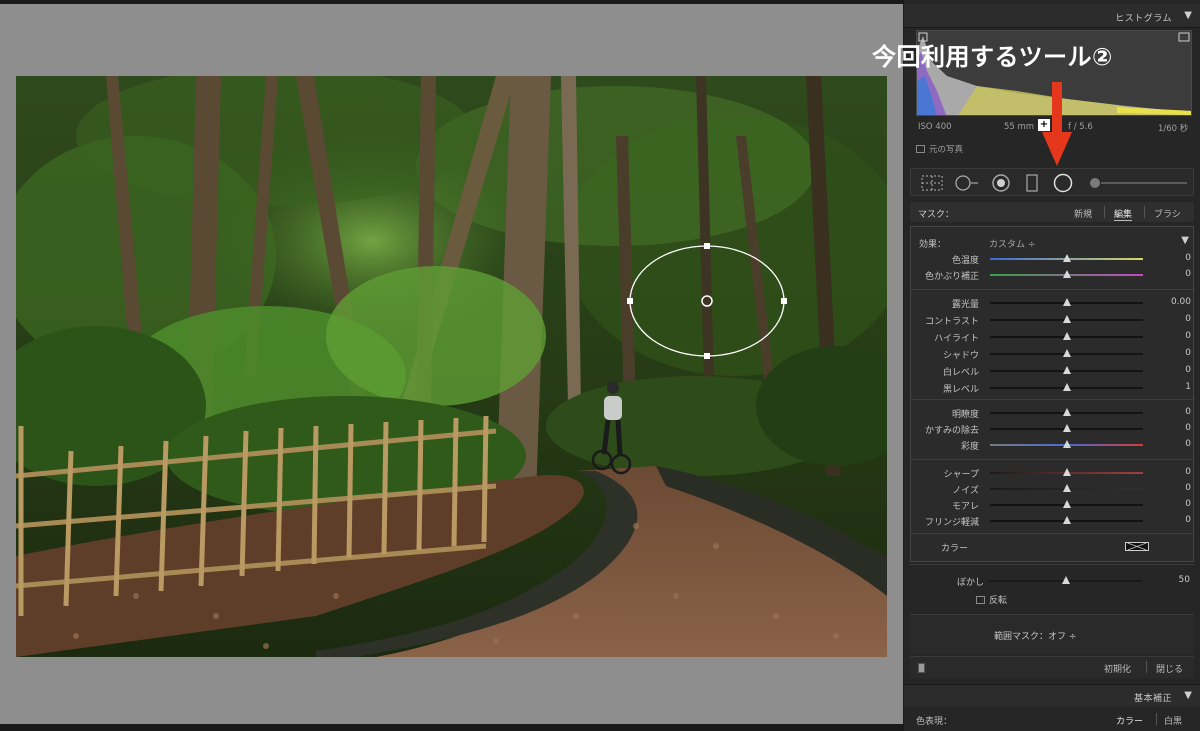 The width and height of the screenshot is (1200, 731). I want to click on slider-row: 黒レベル 1, so click(1053, 388).